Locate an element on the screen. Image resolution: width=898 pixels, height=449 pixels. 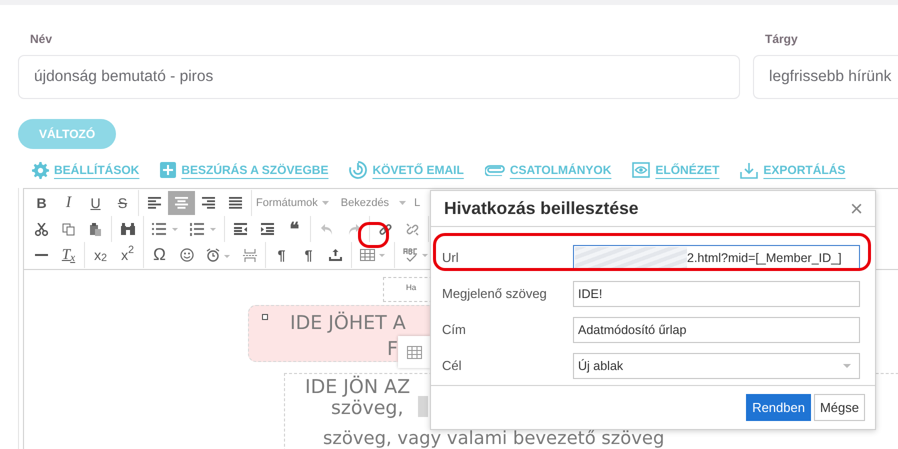
clear-format-button: T$_{x}$ is located at coordinates (68, 255).